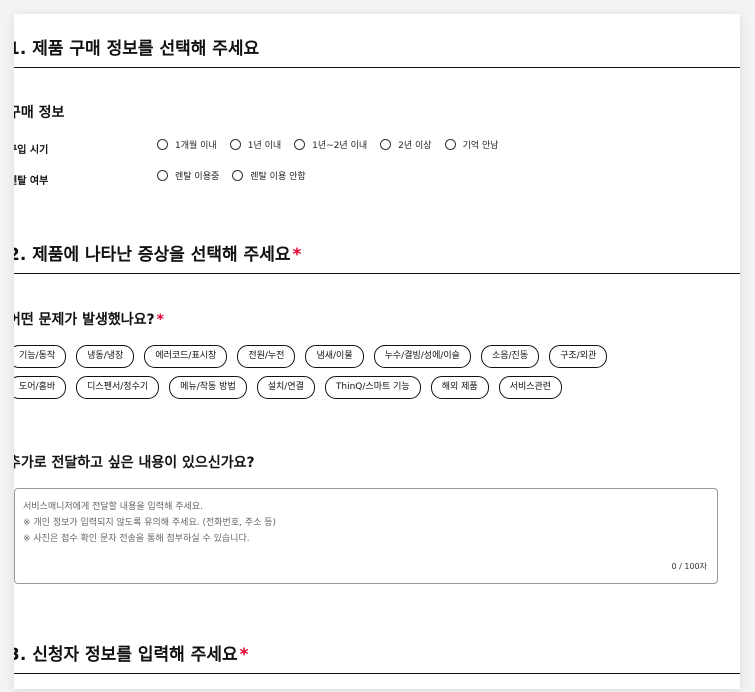 The image size is (755, 692). What do you see at coordinates (269, 175) in the screenshot?
I see `radio-rental-no: 렌탈 이용 안함` at bounding box center [269, 175].